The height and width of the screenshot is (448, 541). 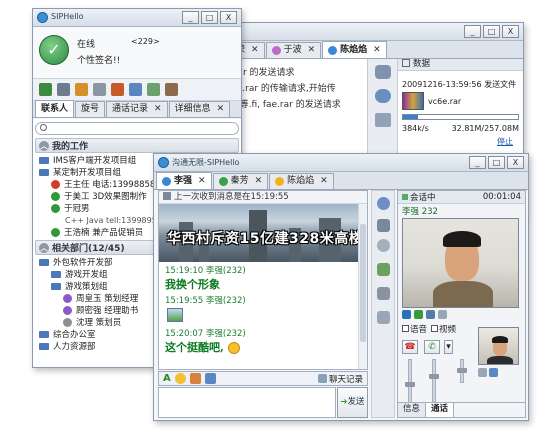 What do you see at coordinates (199, 109) in the screenshot?
I see `tab-details: 详细信息 ✕` at bounding box center [199, 109].